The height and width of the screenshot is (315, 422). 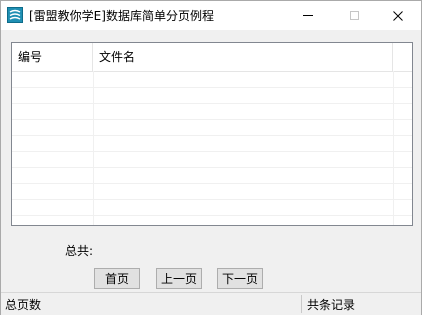 I want to click on list-header: 编号 文件名, so click(x=212, y=57).